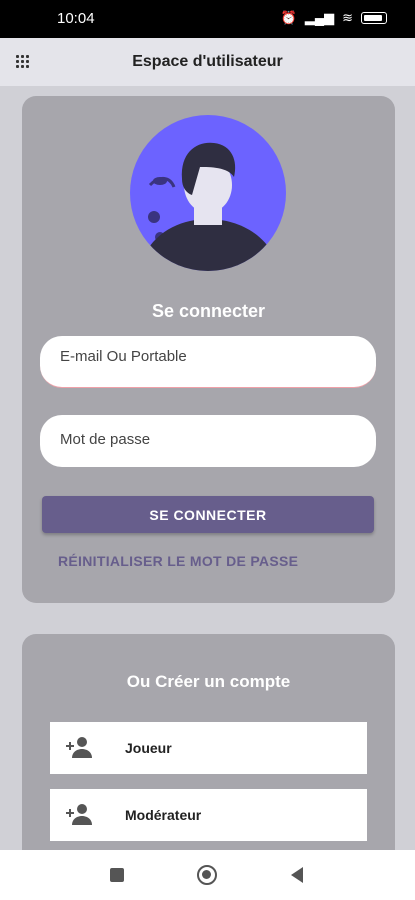 Image resolution: width=415 pixels, height=900 pixels. I want to click on password-field: Mot de passe, so click(208, 441).